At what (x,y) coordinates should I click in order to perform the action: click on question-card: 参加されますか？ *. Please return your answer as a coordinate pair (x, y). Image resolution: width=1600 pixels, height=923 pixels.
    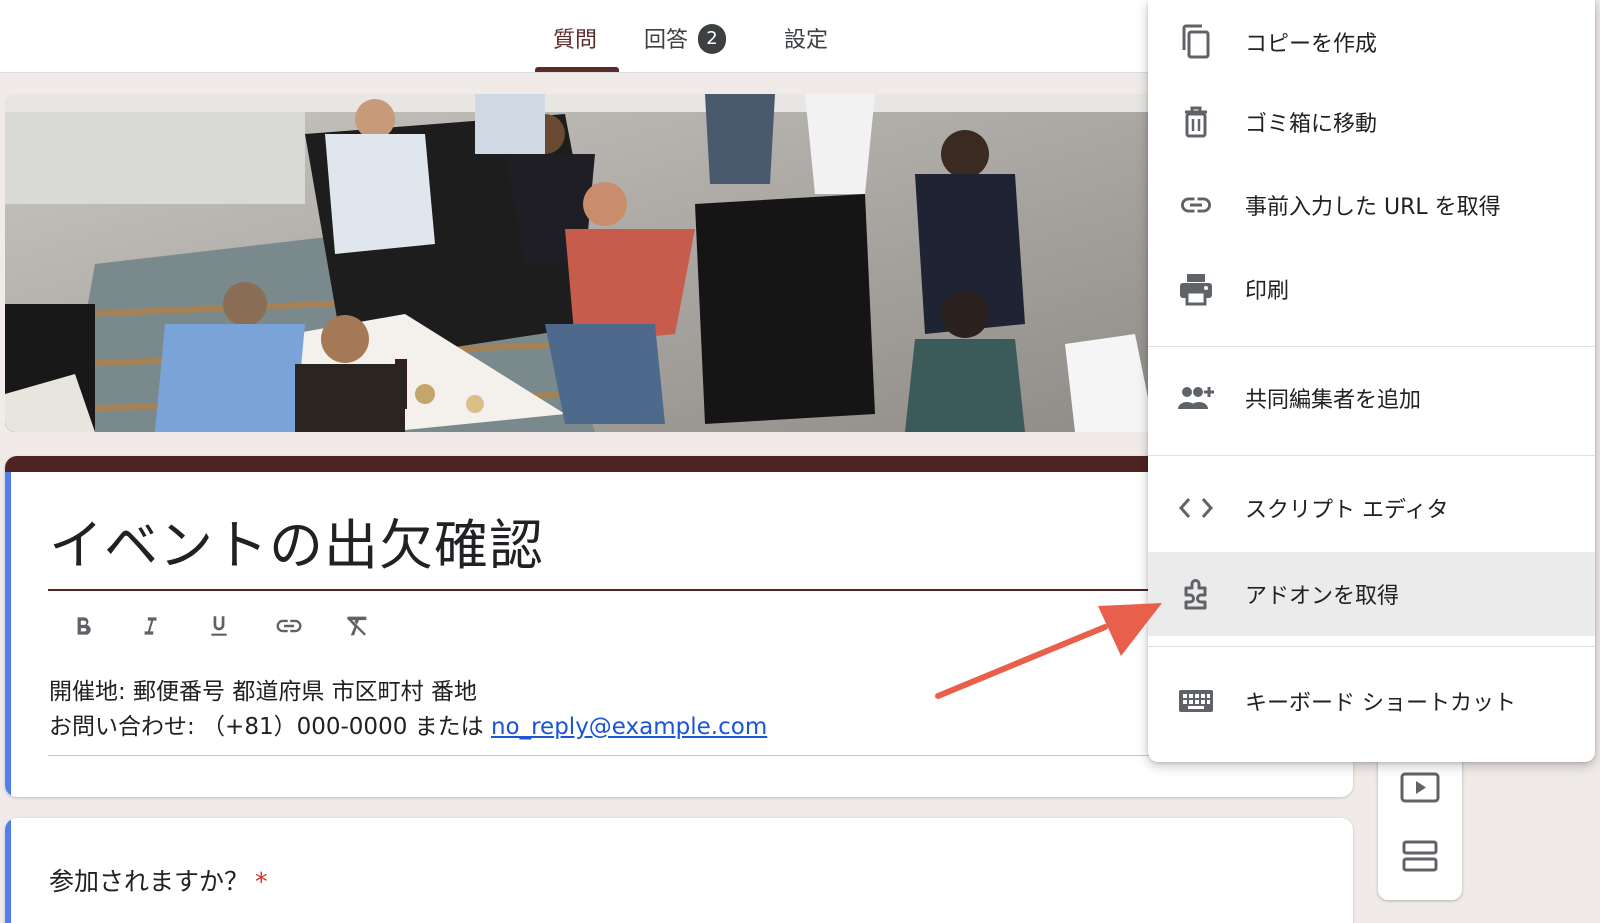
    Looking at the image, I should click on (679, 870).